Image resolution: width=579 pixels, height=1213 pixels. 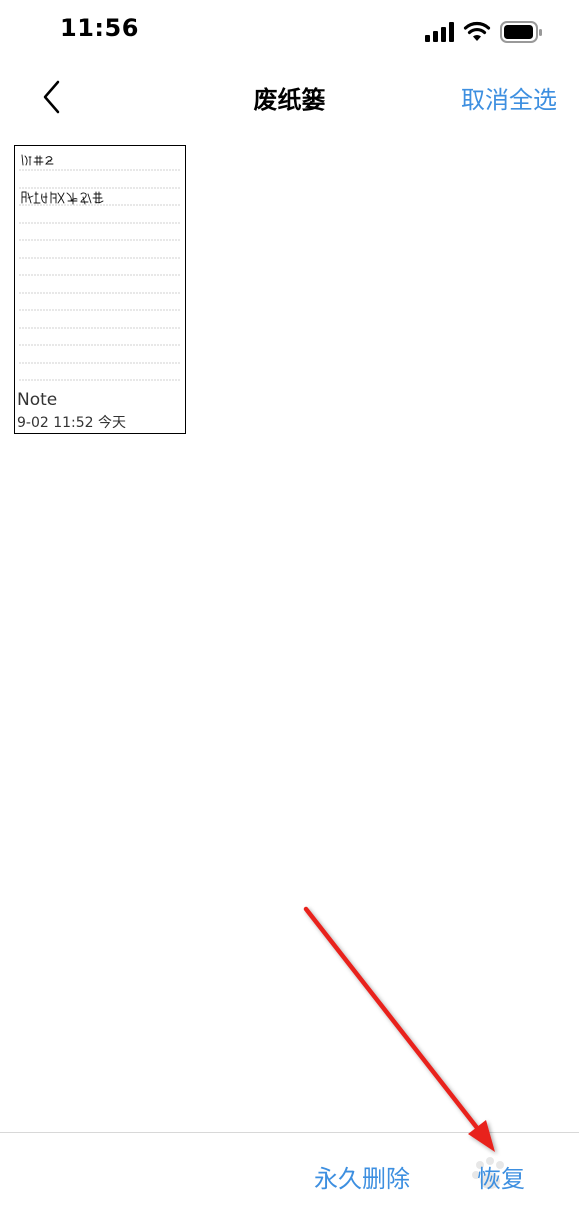 What do you see at coordinates (362, 1176) in the screenshot?
I see `delete-forever-button: 永久删除` at bounding box center [362, 1176].